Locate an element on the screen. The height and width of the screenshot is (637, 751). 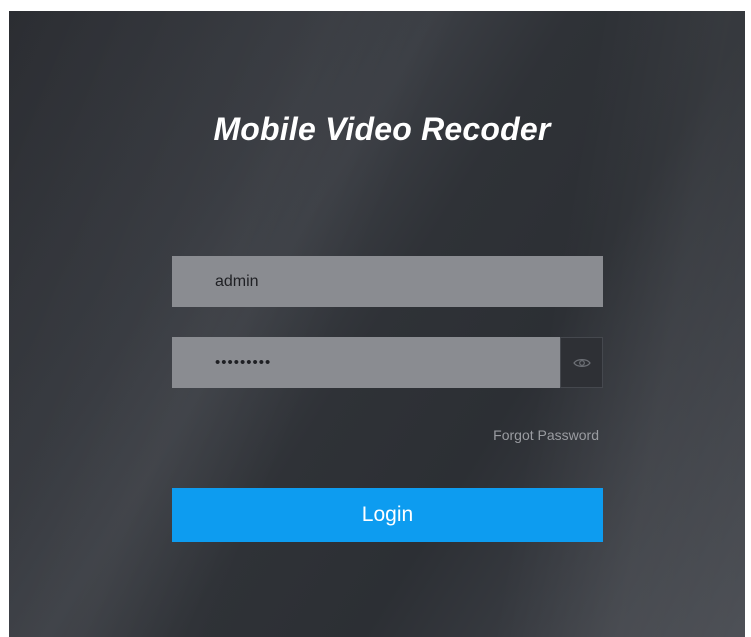
eye-icon is located at coordinates (581, 362).